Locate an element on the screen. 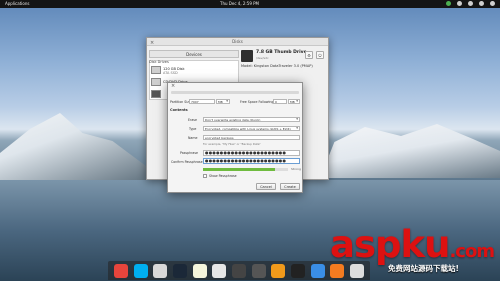 The height and width of the screenshot is (281, 500). system-tray is located at coordinates (470, 3).